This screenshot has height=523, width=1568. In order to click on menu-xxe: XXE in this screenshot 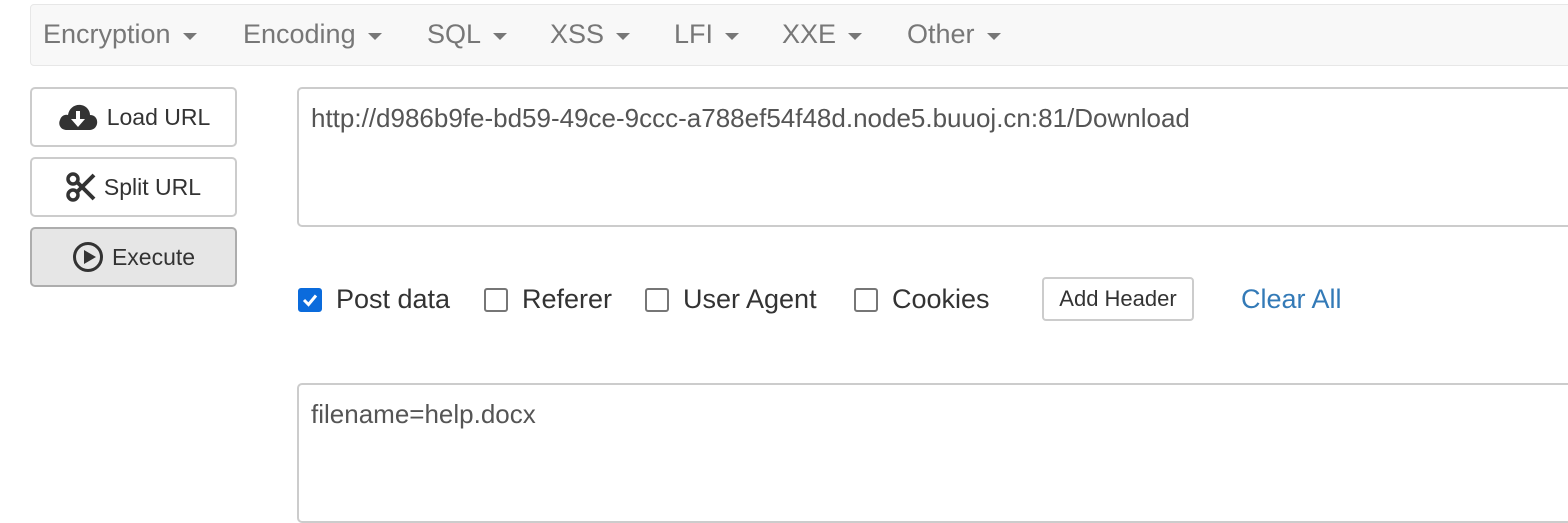, I will do `click(822, 34)`.